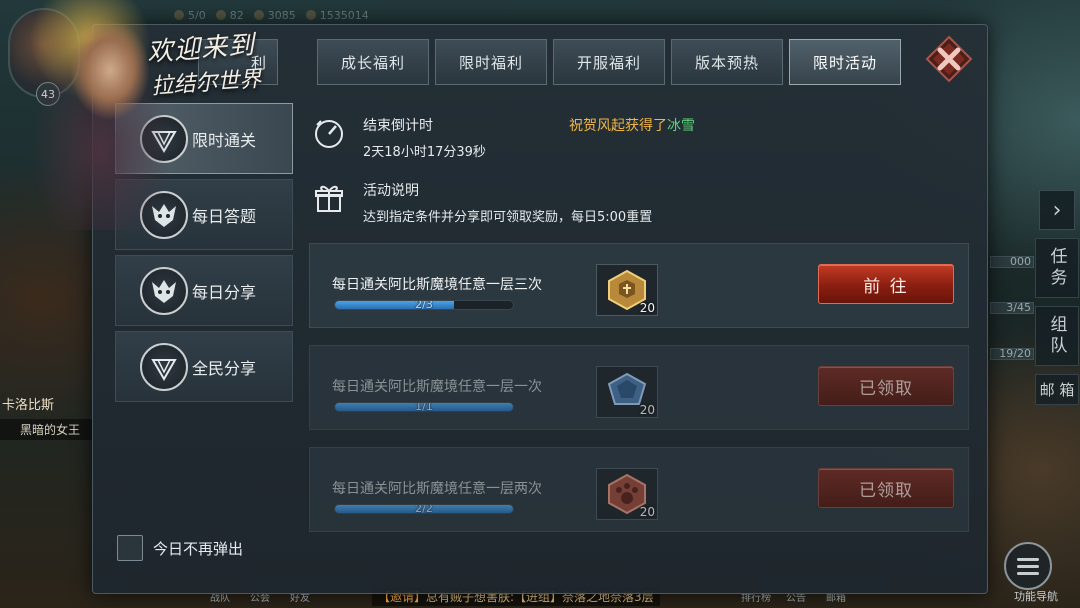 Image resolution: width=1080 pixels, height=608 pixels. Describe the element at coordinates (491, 62) in the screenshot. I see `tab-limited-welfare: 限时福利` at that location.